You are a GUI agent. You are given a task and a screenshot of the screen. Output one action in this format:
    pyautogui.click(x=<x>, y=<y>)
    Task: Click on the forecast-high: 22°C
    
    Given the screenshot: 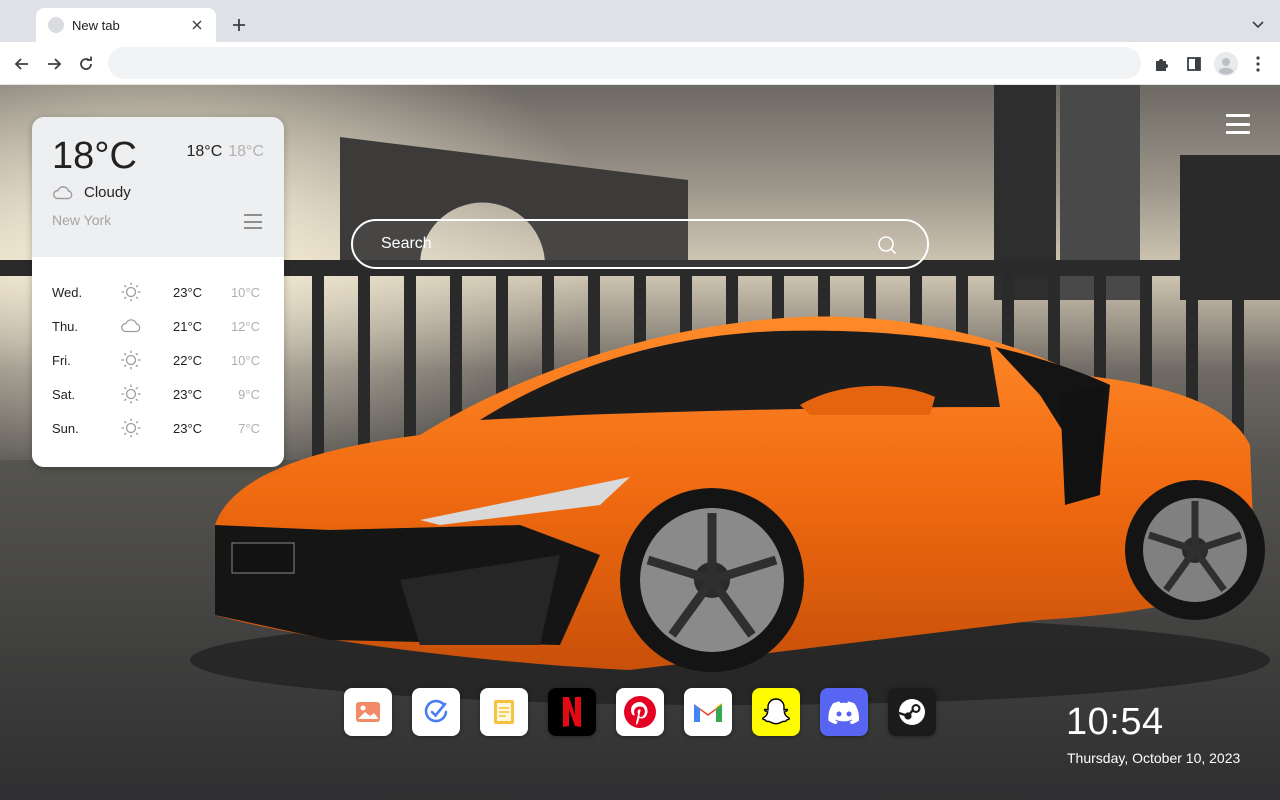 What is the action you would take?
    pyautogui.click(x=188, y=360)
    